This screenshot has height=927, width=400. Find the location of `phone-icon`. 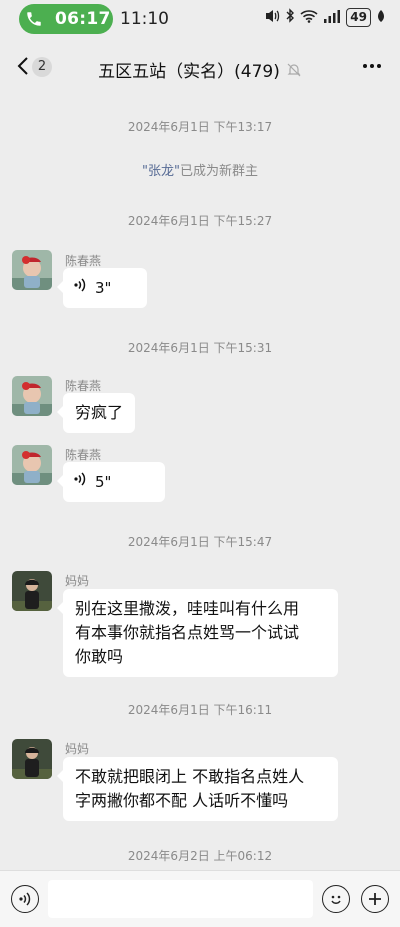

phone-icon is located at coordinates (34, 19).